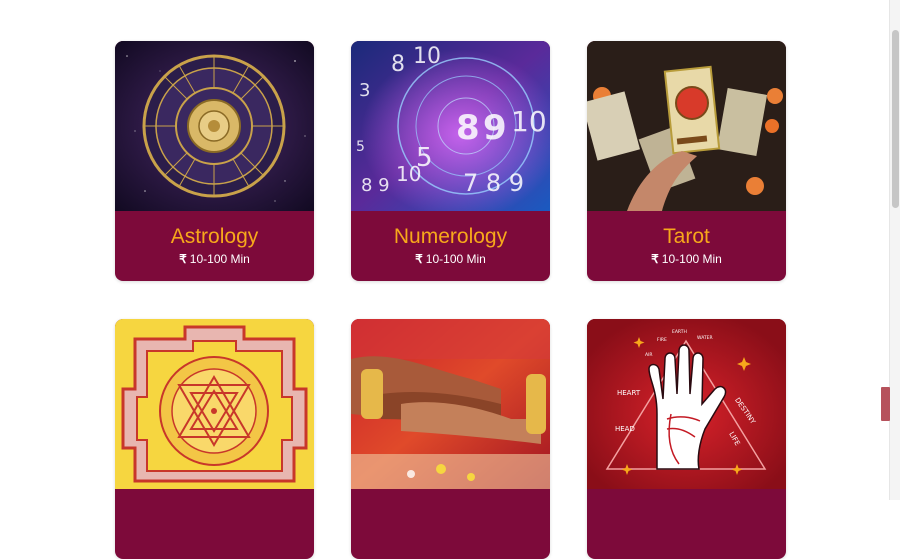 The height and width of the screenshot is (559, 900). What do you see at coordinates (629, 393) in the screenshot?
I see `palm-label-heart: HEART` at bounding box center [629, 393].